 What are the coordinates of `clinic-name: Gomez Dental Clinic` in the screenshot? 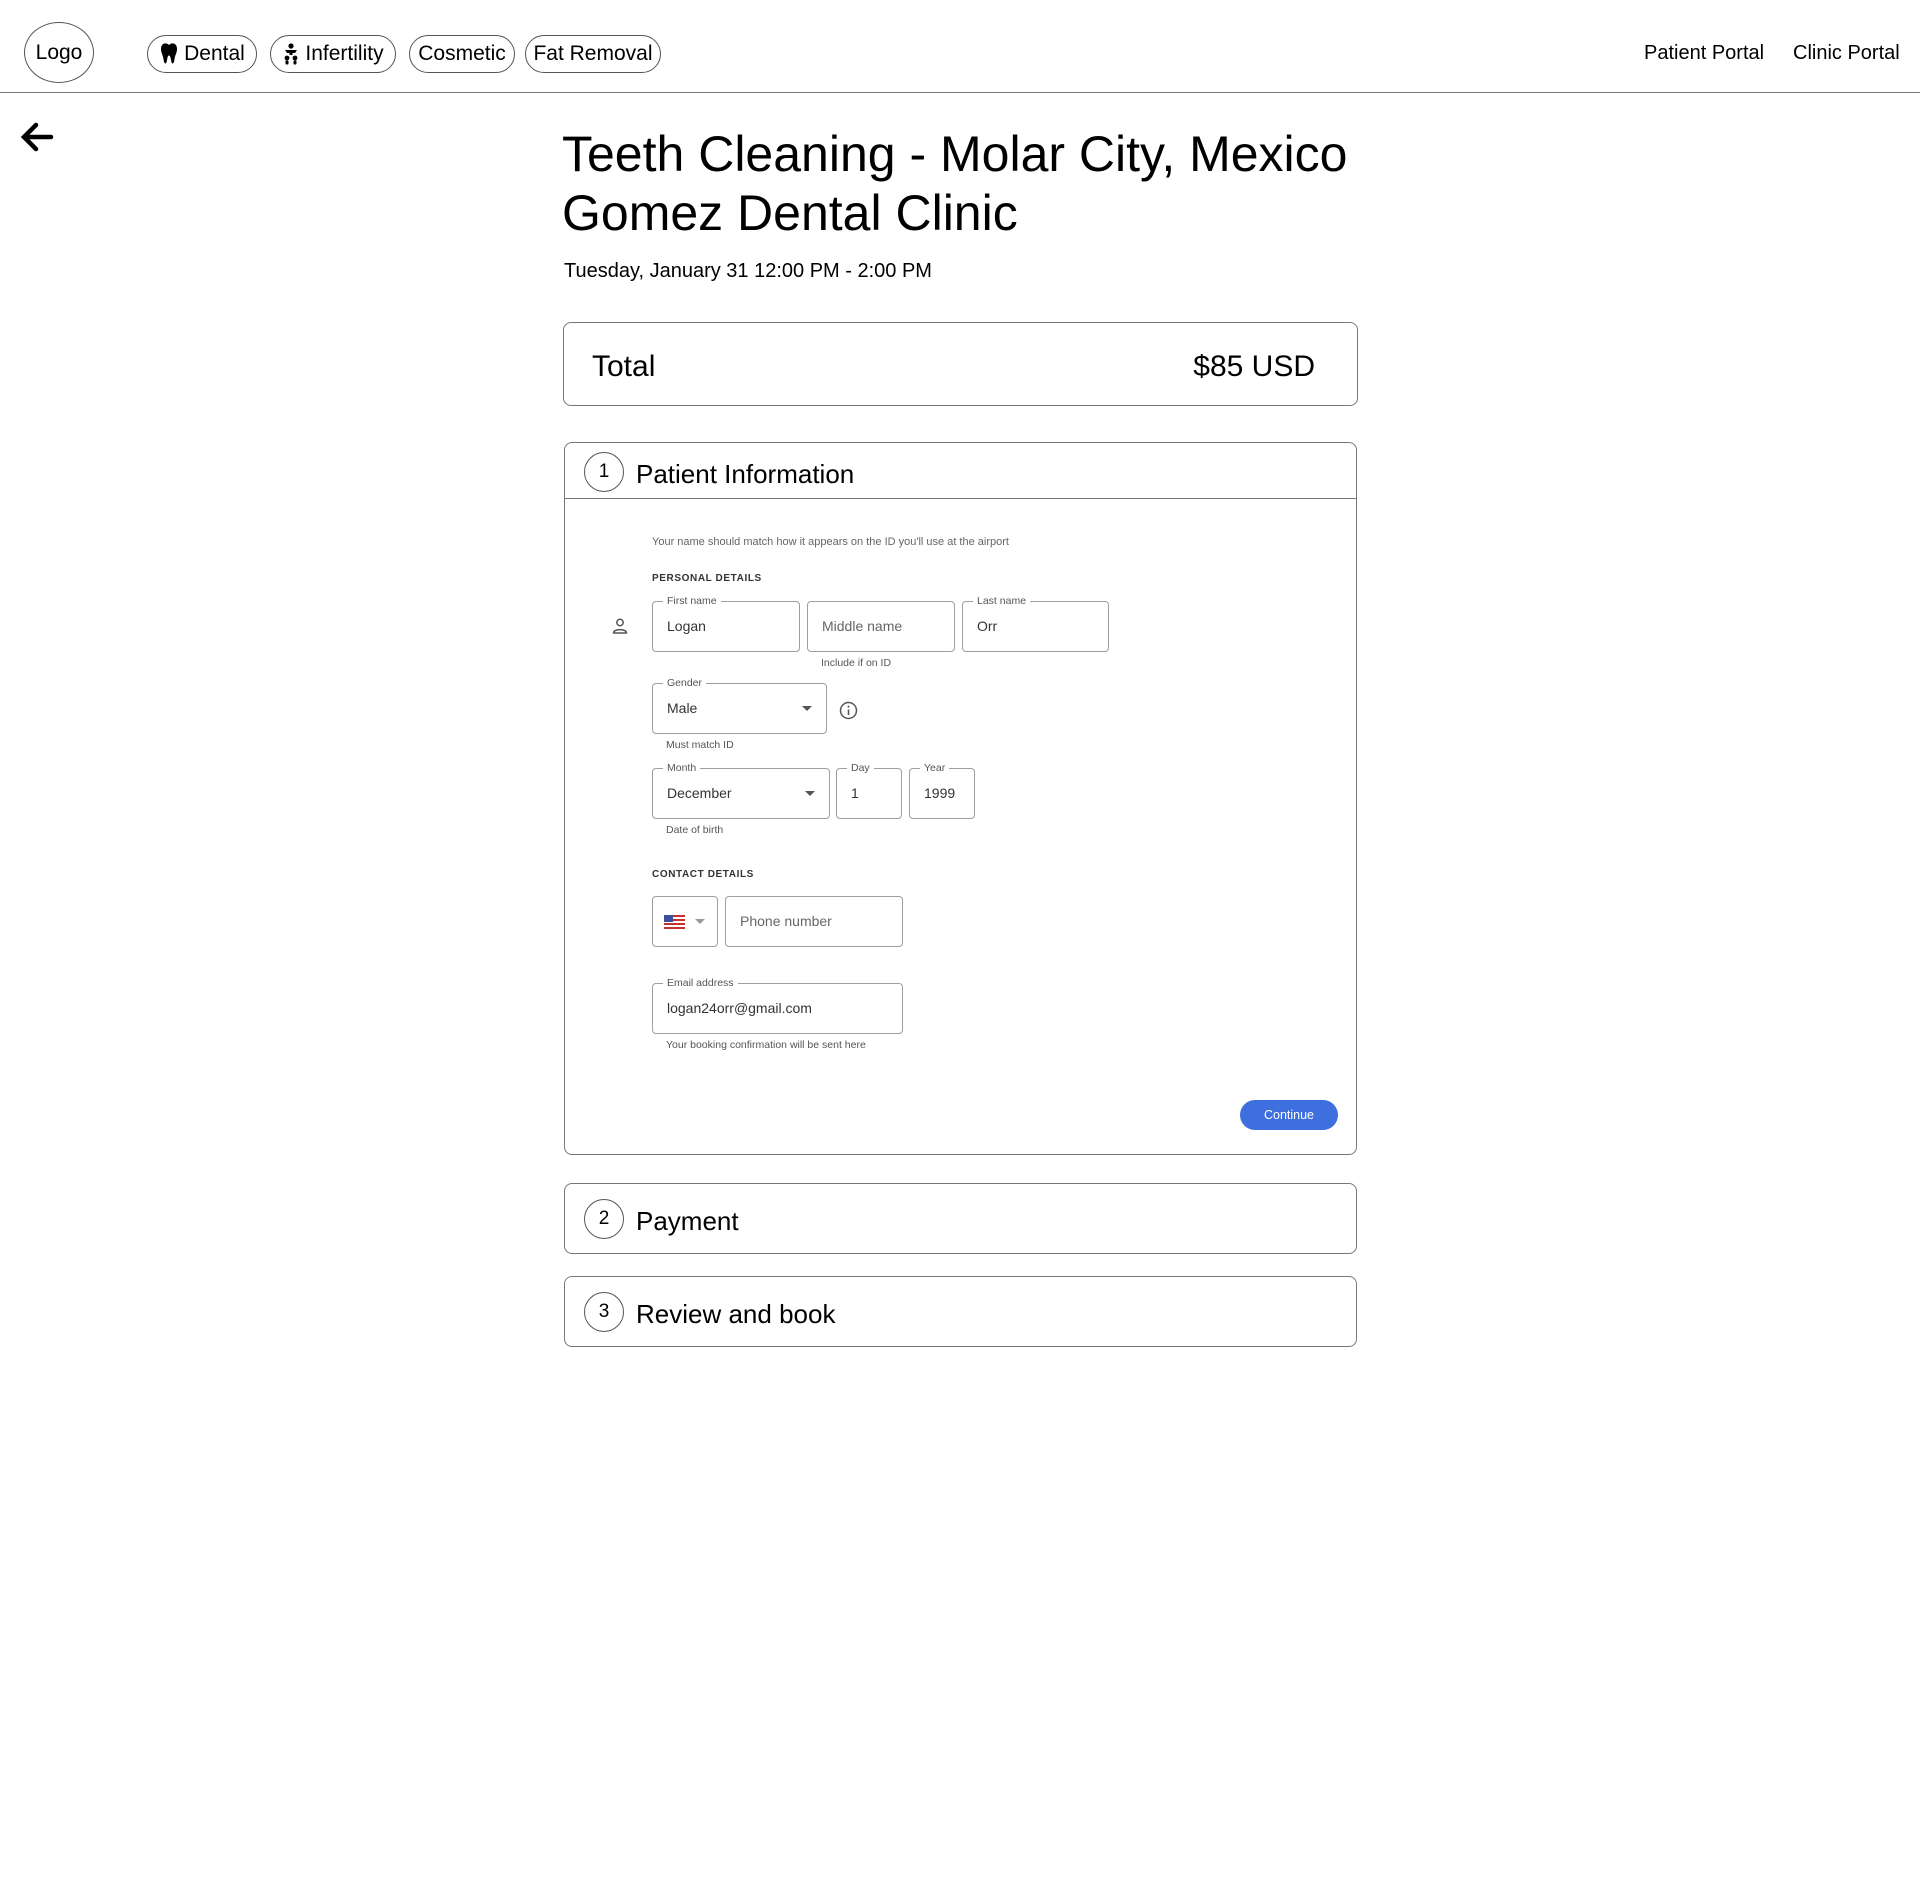 It's located at (790, 213).